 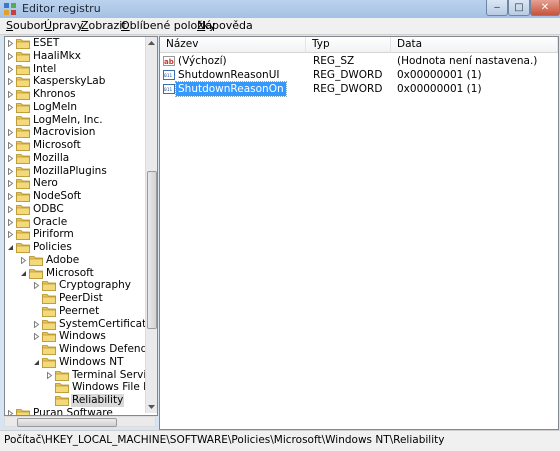 I want to click on menu-zobrazit: Zobrazit, so click(x=104, y=25).